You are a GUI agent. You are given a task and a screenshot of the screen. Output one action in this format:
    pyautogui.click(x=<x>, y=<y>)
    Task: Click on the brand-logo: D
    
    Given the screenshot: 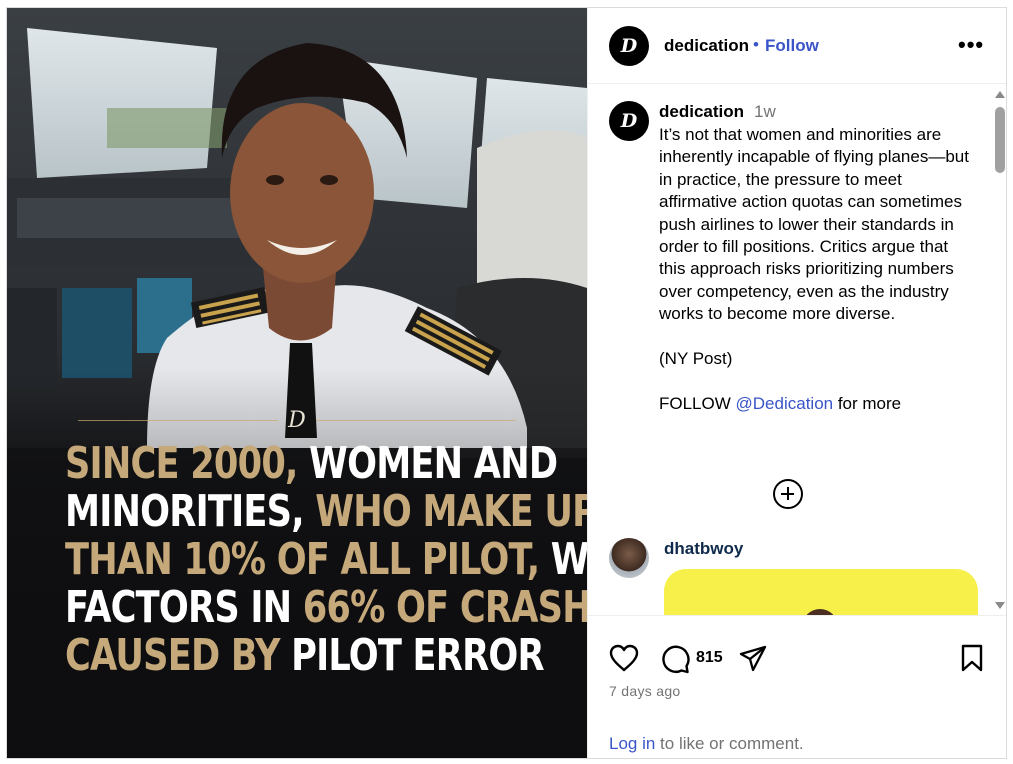 What is the action you would take?
    pyautogui.click(x=297, y=420)
    